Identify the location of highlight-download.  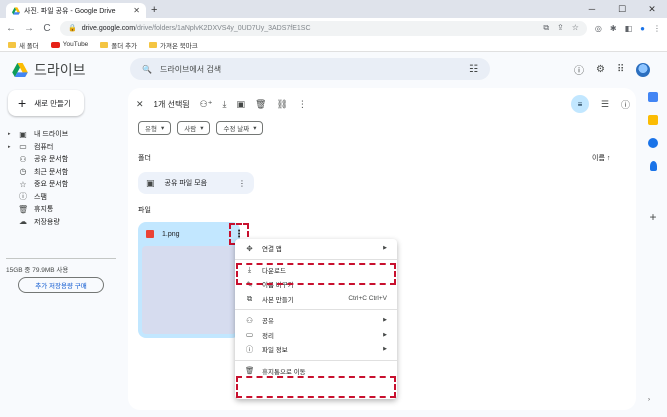
(316, 274).